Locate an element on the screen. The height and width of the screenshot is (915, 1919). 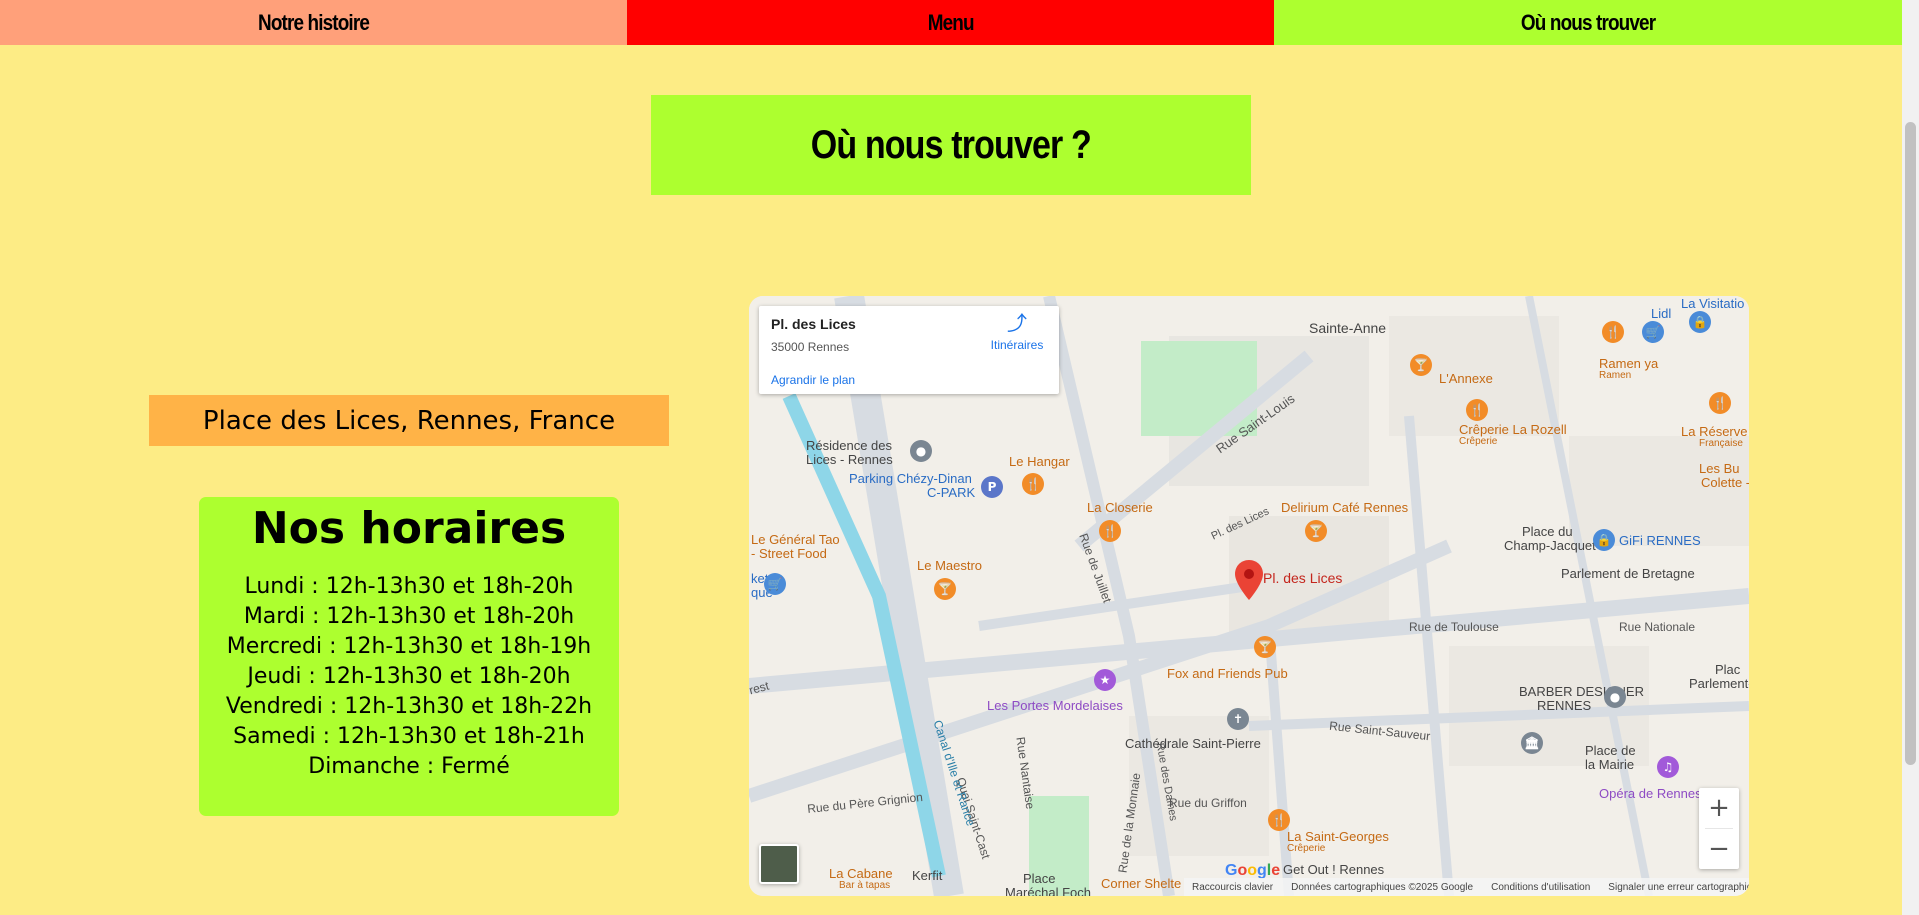
building-pin-icon: 🏛 is located at coordinates (1532, 743).